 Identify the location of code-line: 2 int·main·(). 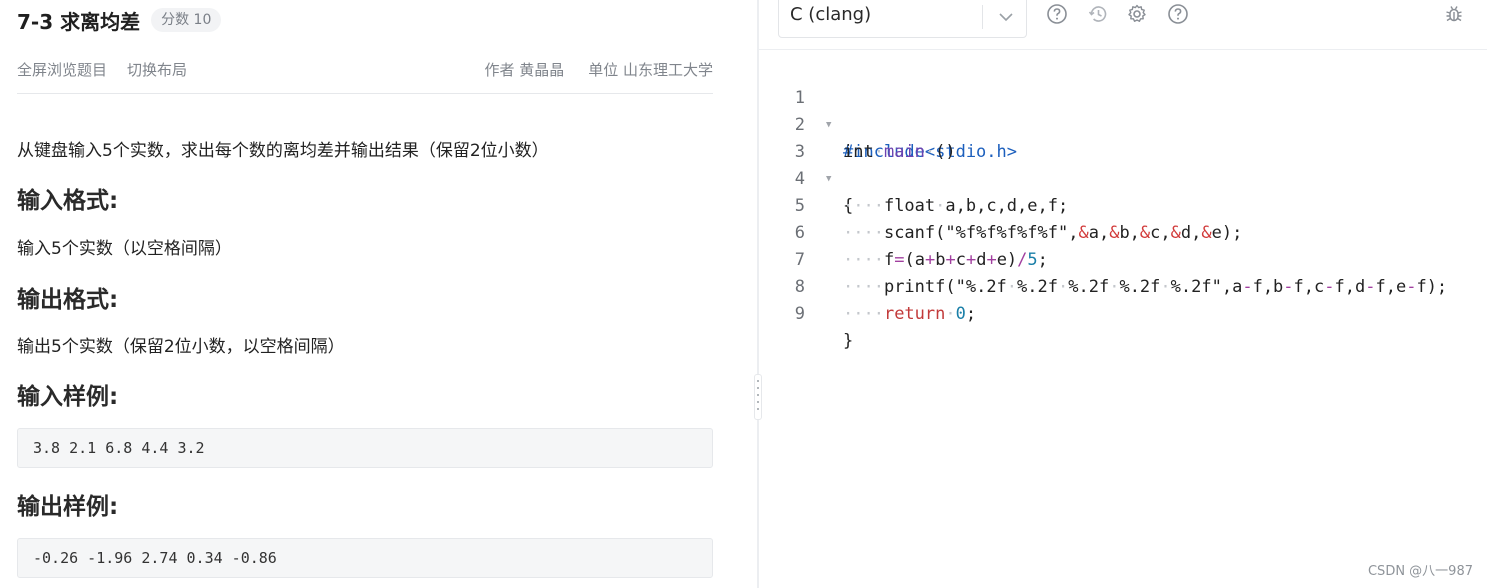
(1123, 123).